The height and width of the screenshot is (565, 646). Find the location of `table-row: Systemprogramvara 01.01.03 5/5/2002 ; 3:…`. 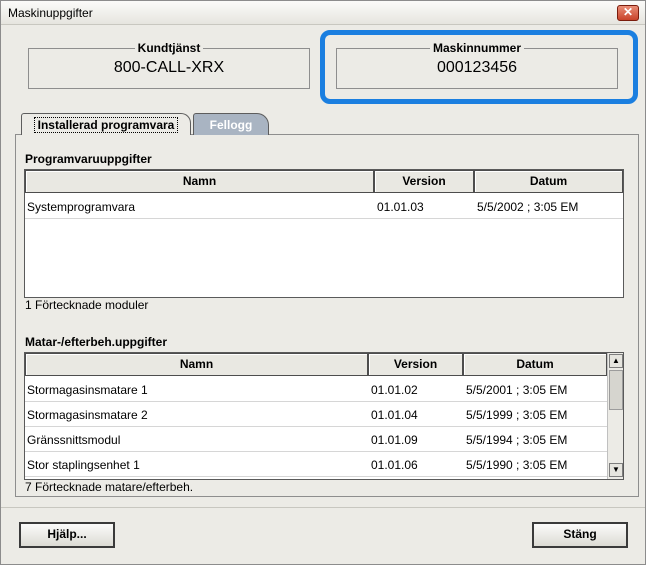

table-row: Systemprogramvara 01.01.03 5/5/2002 ; 3:… is located at coordinates (324, 206).